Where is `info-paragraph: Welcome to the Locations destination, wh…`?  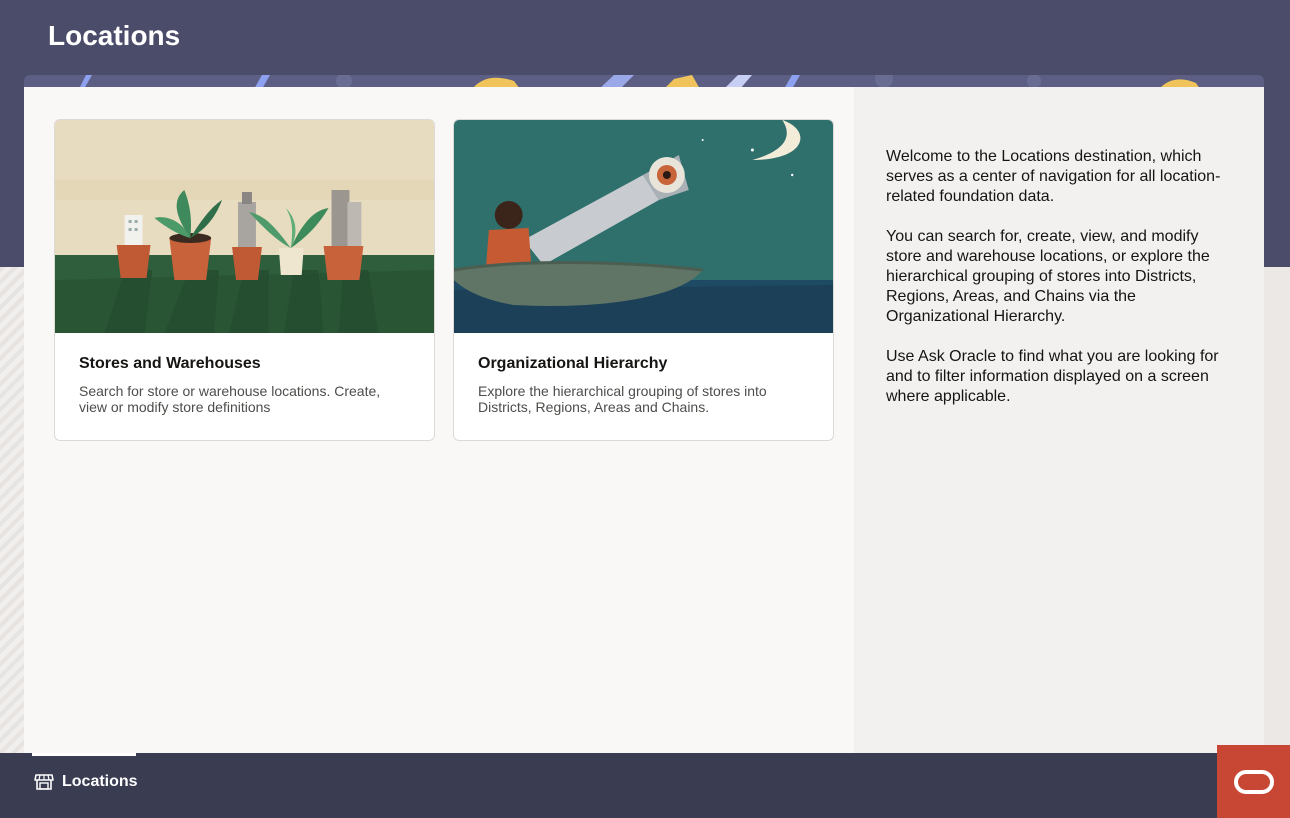
info-paragraph: Welcome to the Locations destination, wh… is located at coordinates (1053, 176).